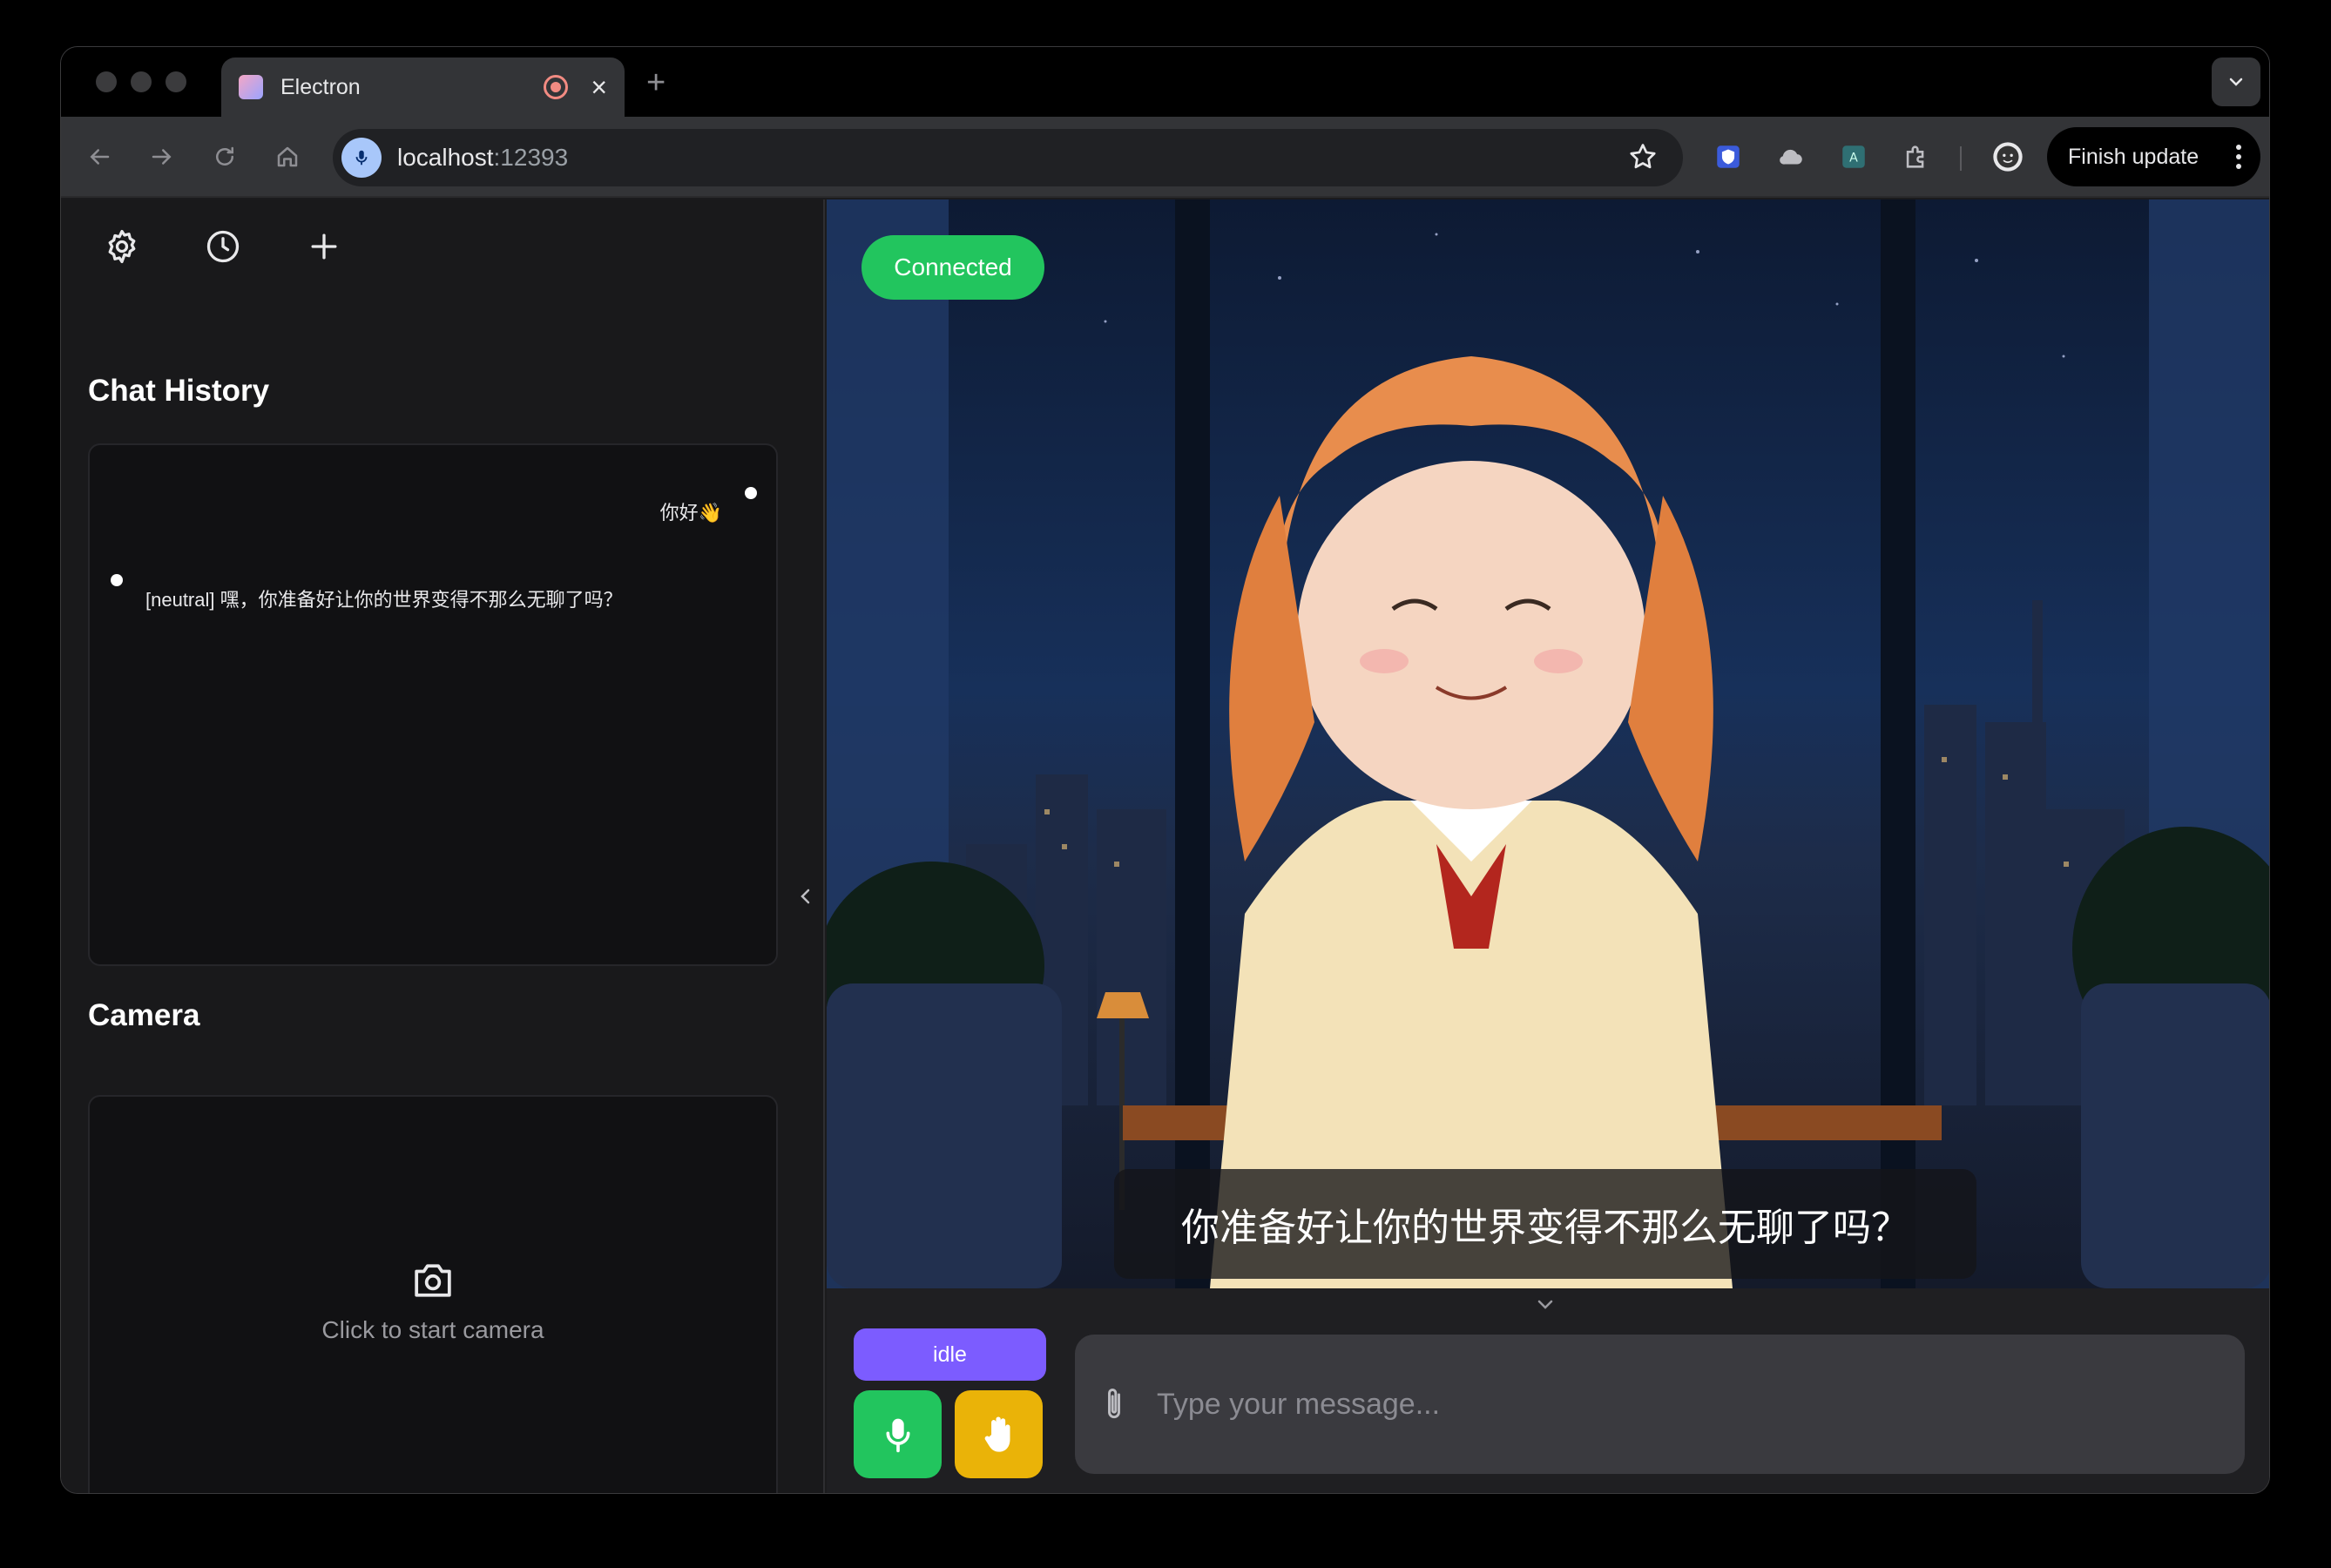 This screenshot has width=2331, height=1568. What do you see at coordinates (953, 267) in the screenshot?
I see `connection-status-badge: Connected` at bounding box center [953, 267].